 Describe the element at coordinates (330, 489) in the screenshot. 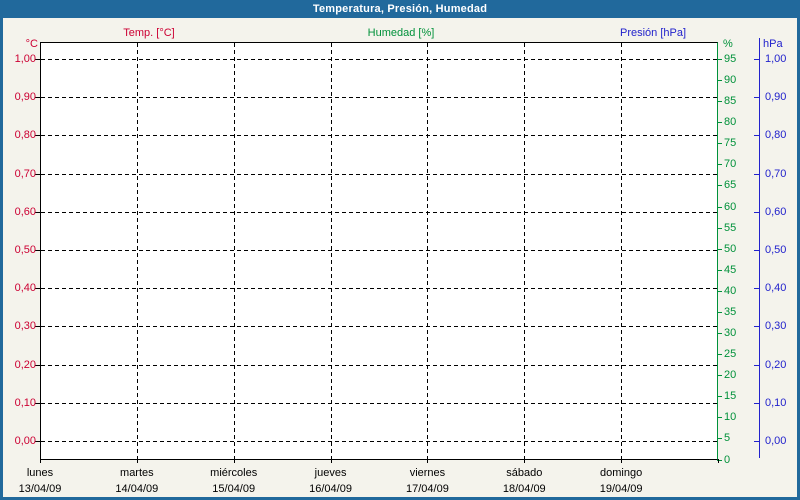

I see `x-axis-date-label: 16/04/09` at that location.